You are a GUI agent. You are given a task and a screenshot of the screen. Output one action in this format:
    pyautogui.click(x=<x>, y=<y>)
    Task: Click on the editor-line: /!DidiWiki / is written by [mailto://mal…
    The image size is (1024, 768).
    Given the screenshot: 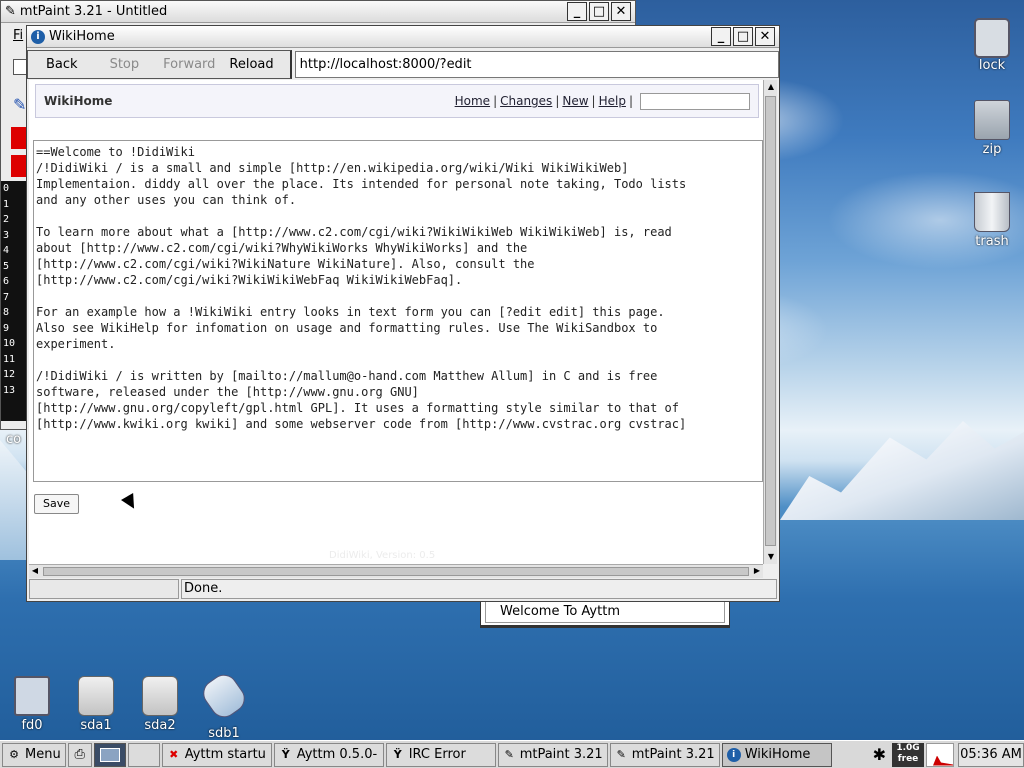 What is the action you would take?
    pyautogui.click(x=347, y=376)
    